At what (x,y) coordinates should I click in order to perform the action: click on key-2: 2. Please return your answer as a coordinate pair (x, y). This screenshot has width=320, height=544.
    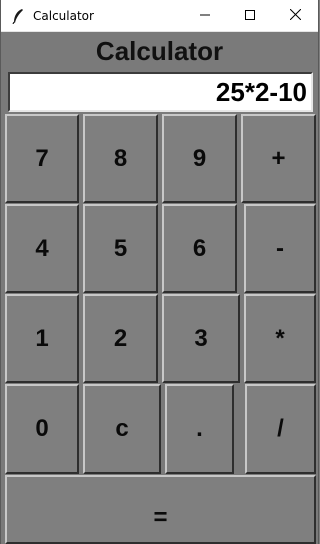
    Looking at the image, I should click on (120, 338).